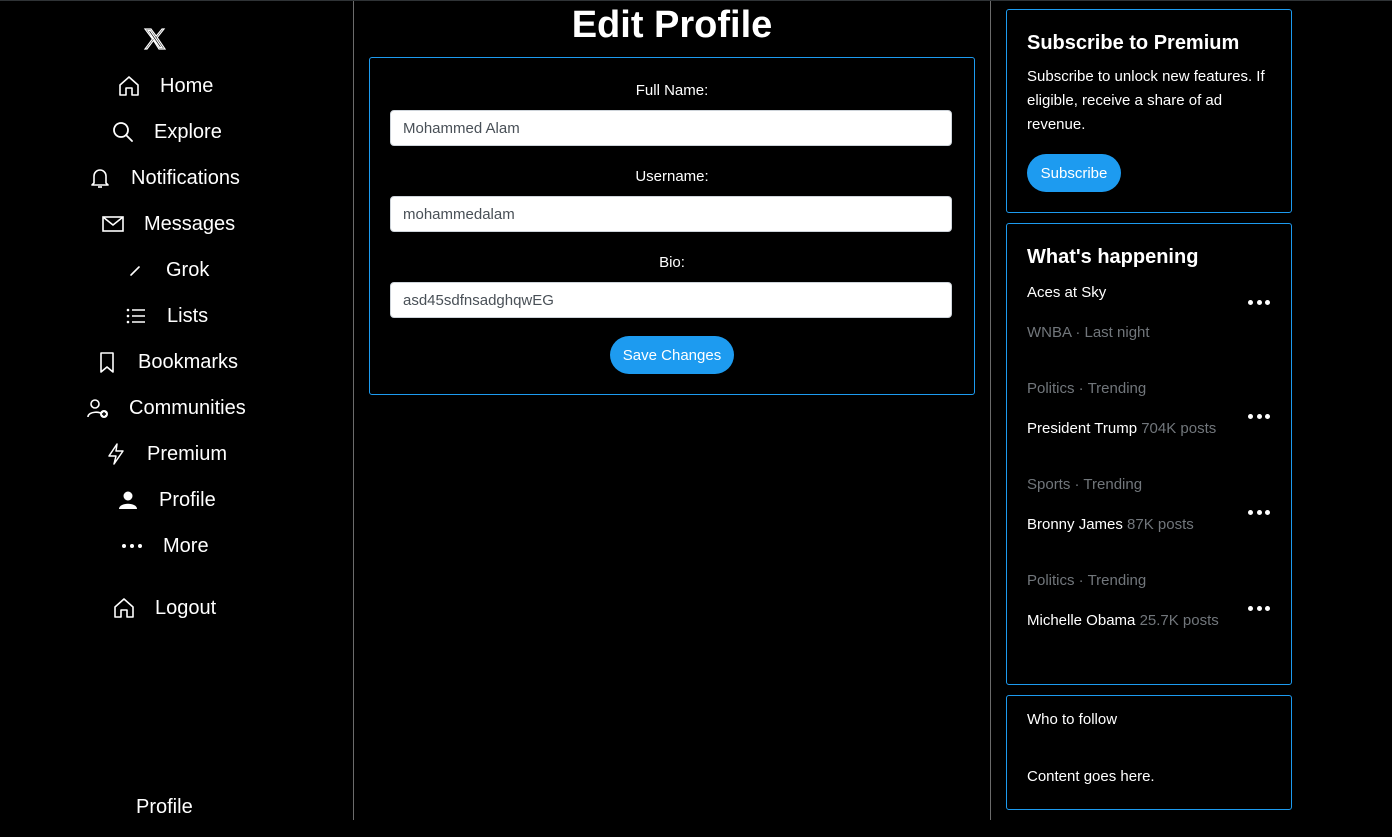 The image size is (1392, 837). What do you see at coordinates (672, 25) in the screenshot?
I see `page-title: Edit Profile` at bounding box center [672, 25].